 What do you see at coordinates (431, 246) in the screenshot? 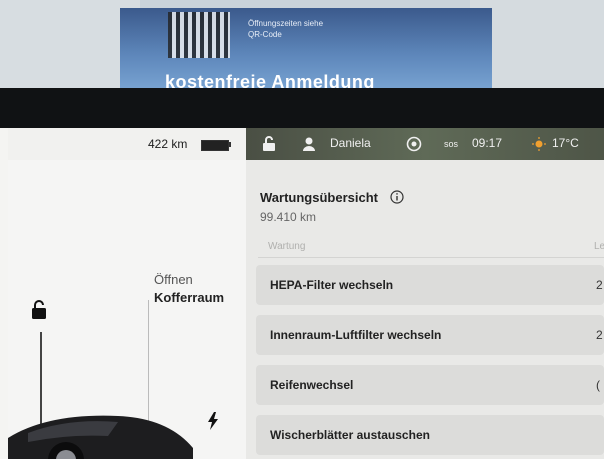
I see `maintenance-table-header: Wartung Le` at bounding box center [431, 246].